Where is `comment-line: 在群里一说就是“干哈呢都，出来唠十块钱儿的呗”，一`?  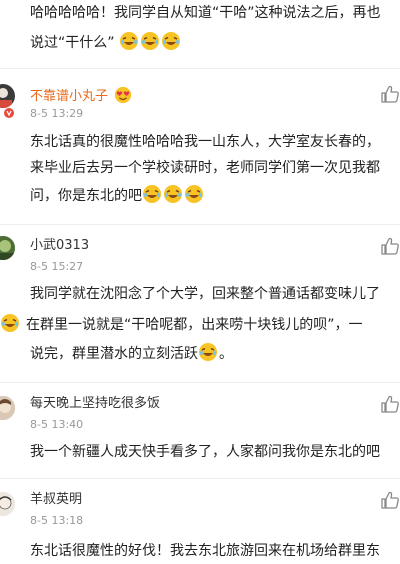 comment-line: 在群里一说就是“干哈呢都，出来唠十块钱儿的呗”，一 is located at coordinates (181, 324).